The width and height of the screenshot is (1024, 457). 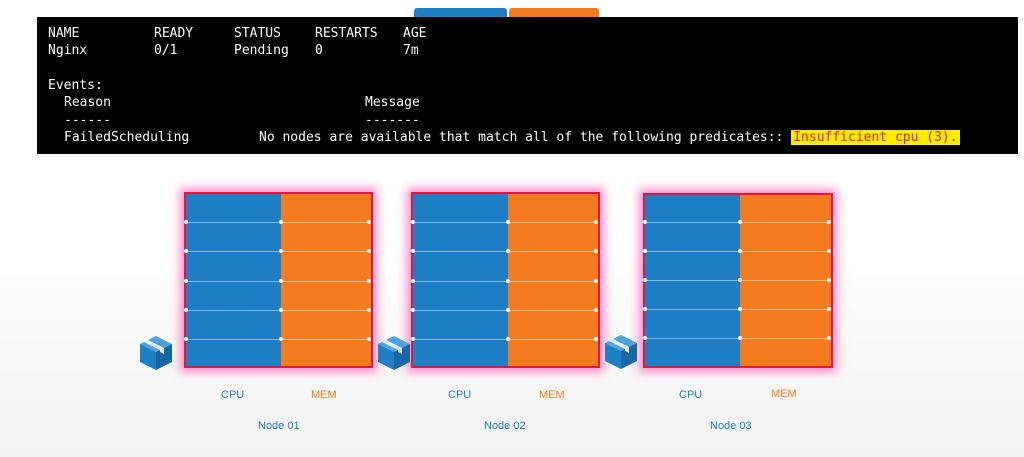 I want to click on message-header: Message, so click(x=392, y=102).